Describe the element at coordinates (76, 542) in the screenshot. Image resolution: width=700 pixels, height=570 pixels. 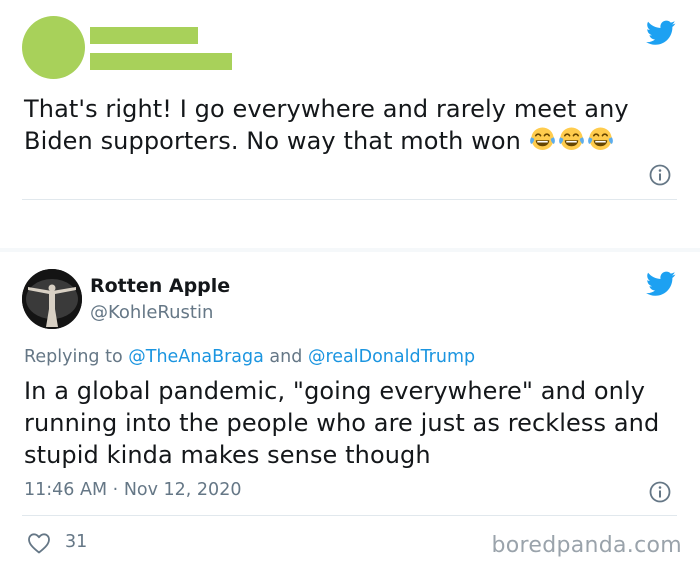
I see `like-count: 31` at that location.